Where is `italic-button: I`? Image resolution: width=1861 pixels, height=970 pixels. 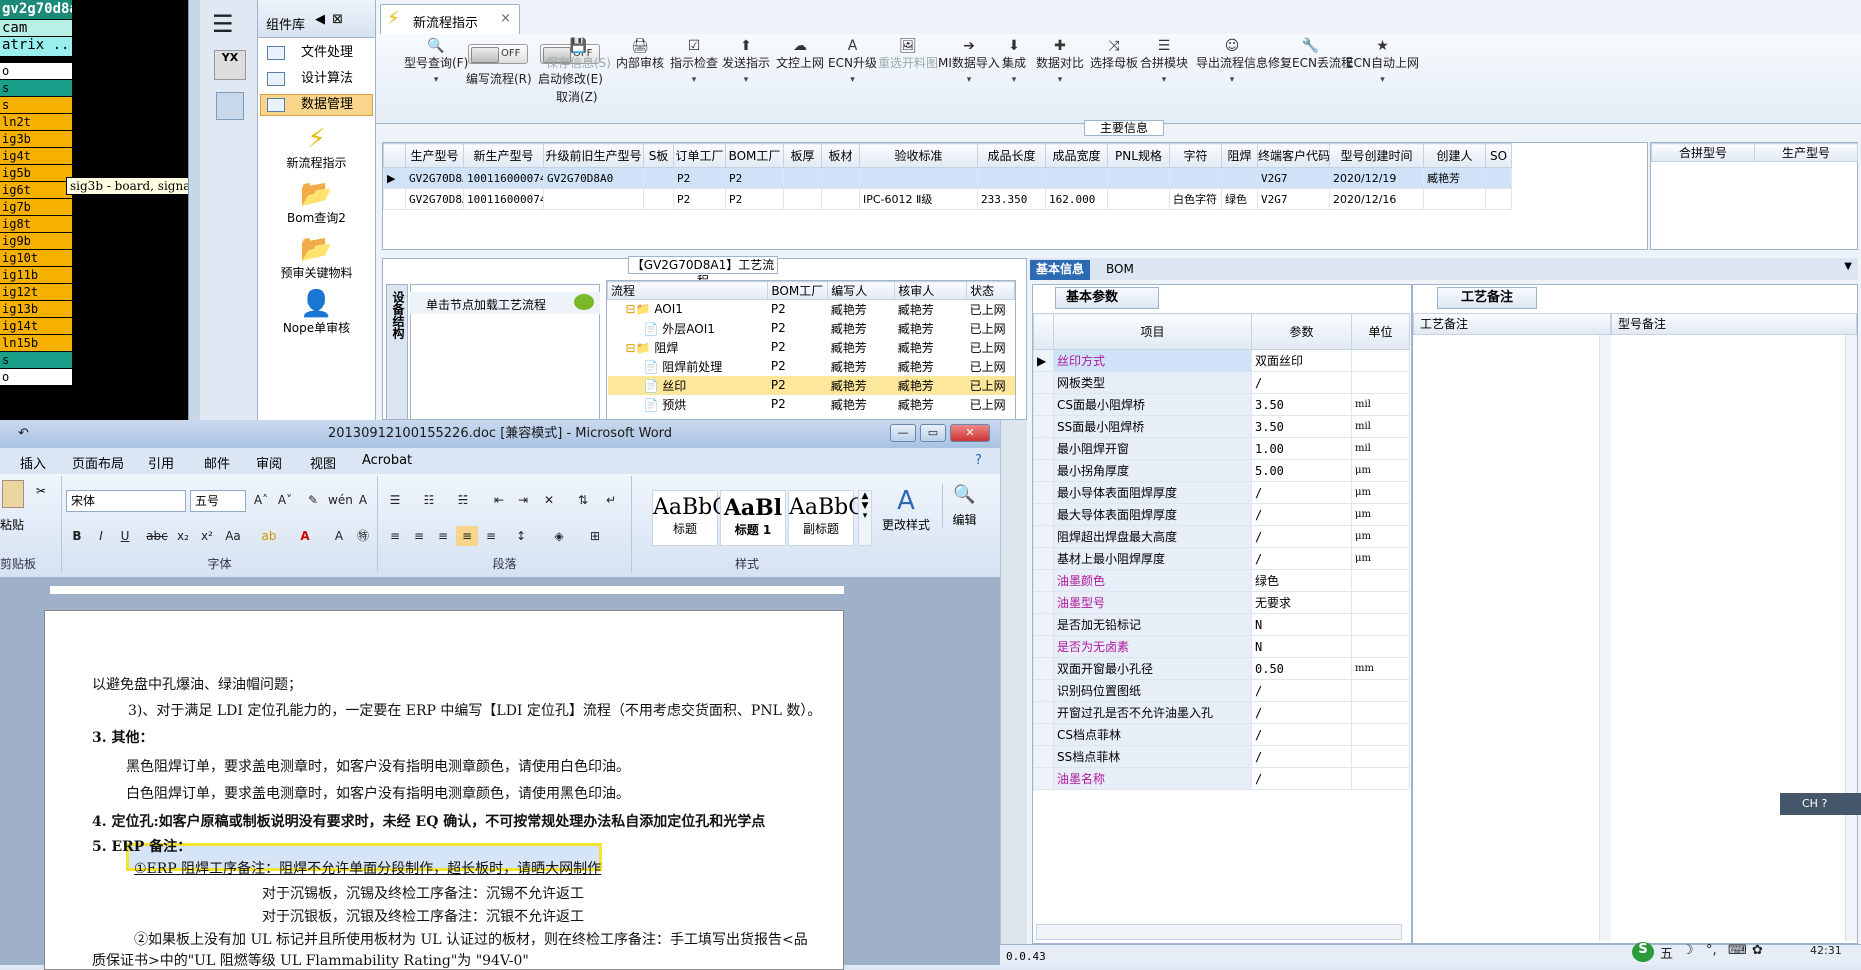
italic-button: I is located at coordinates (101, 536).